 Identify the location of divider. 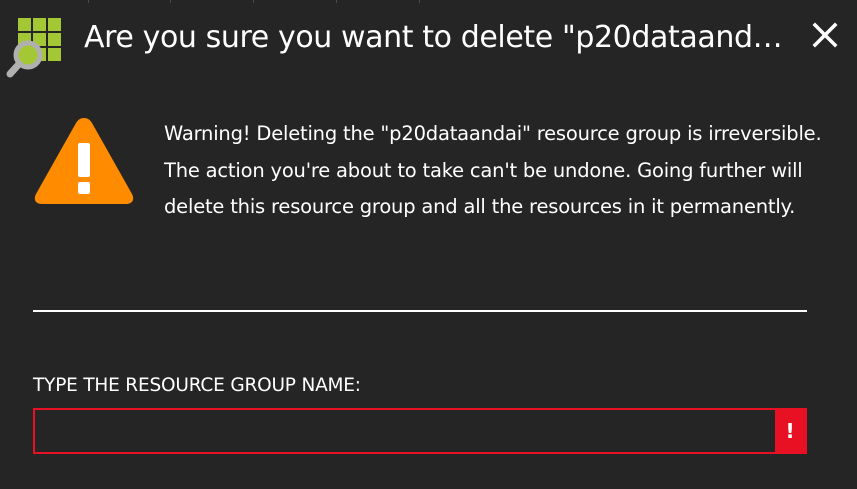
(420, 311).